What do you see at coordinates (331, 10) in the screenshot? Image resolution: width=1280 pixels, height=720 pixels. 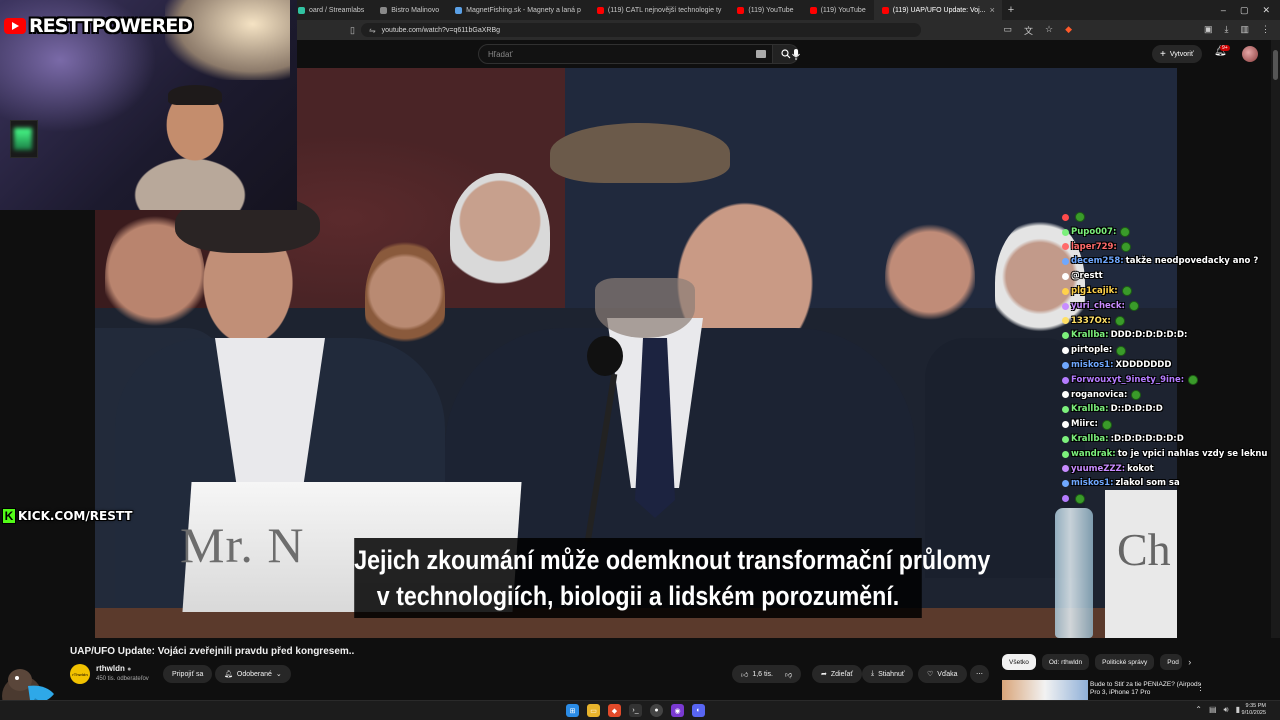 I see `tab-streamlabs: oard / Streamlabs` at bounding box center [331, 10].